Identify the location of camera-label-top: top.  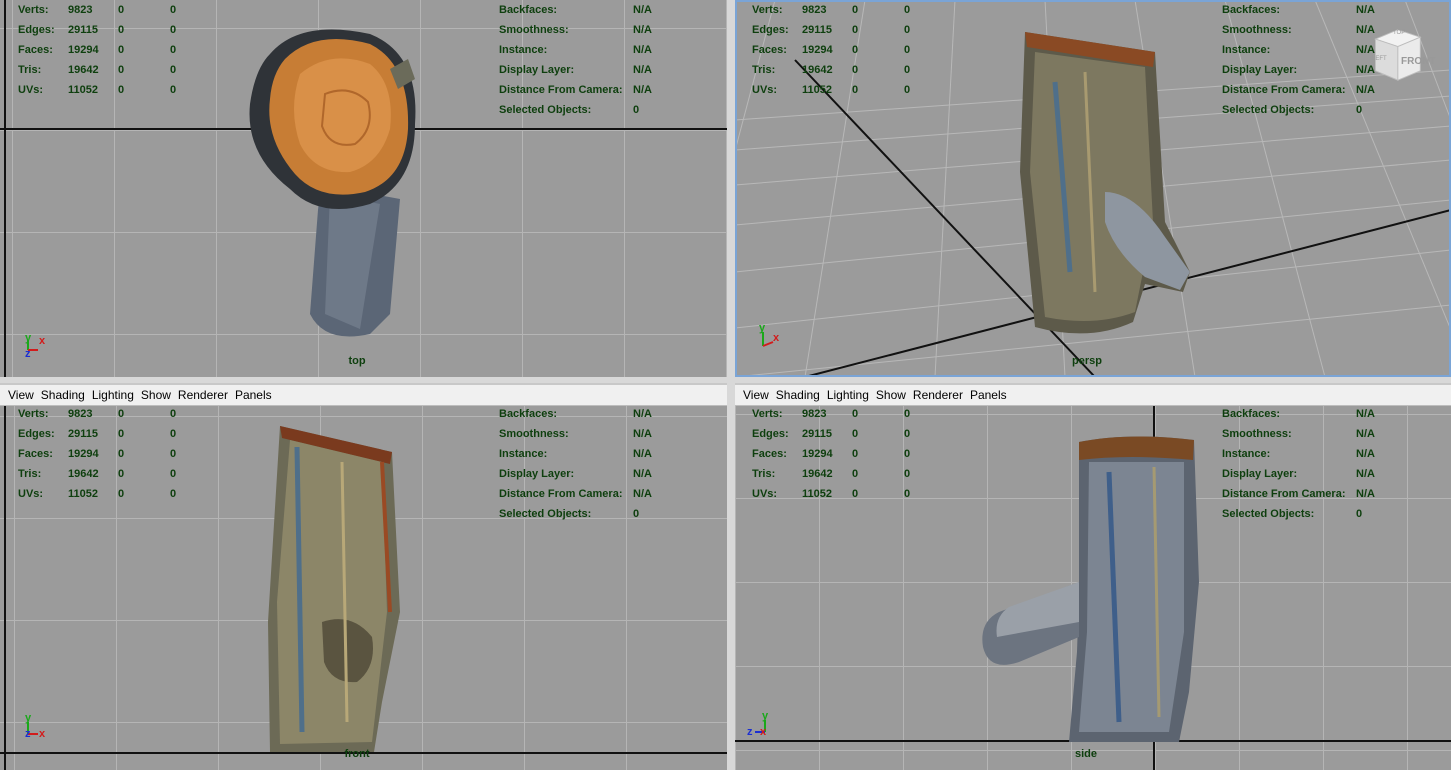
(357, 361).